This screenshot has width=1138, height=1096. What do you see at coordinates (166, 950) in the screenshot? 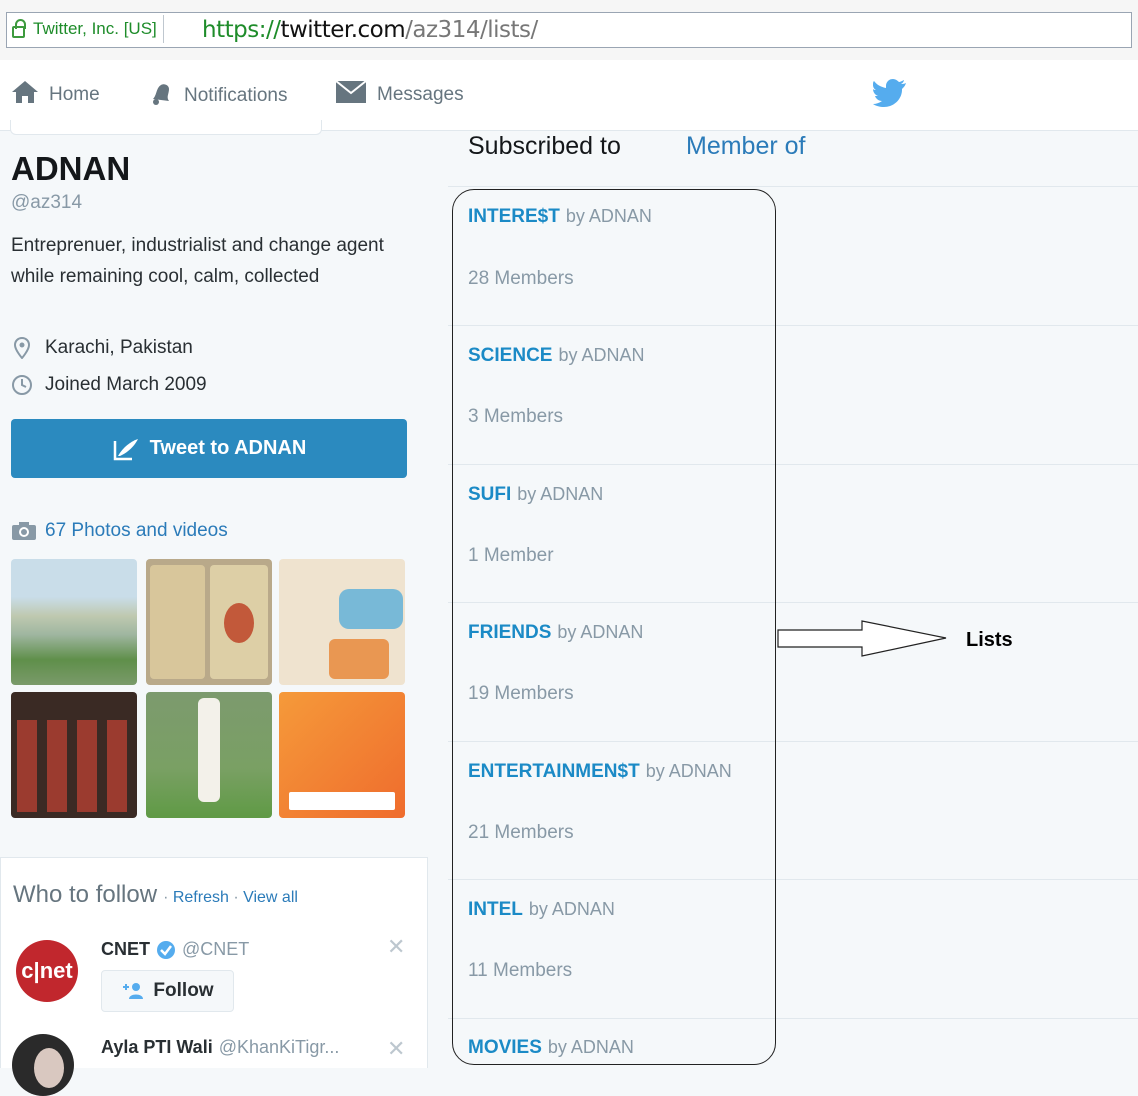
I see `verified-badge-icon` at bounding box center [166, 950].